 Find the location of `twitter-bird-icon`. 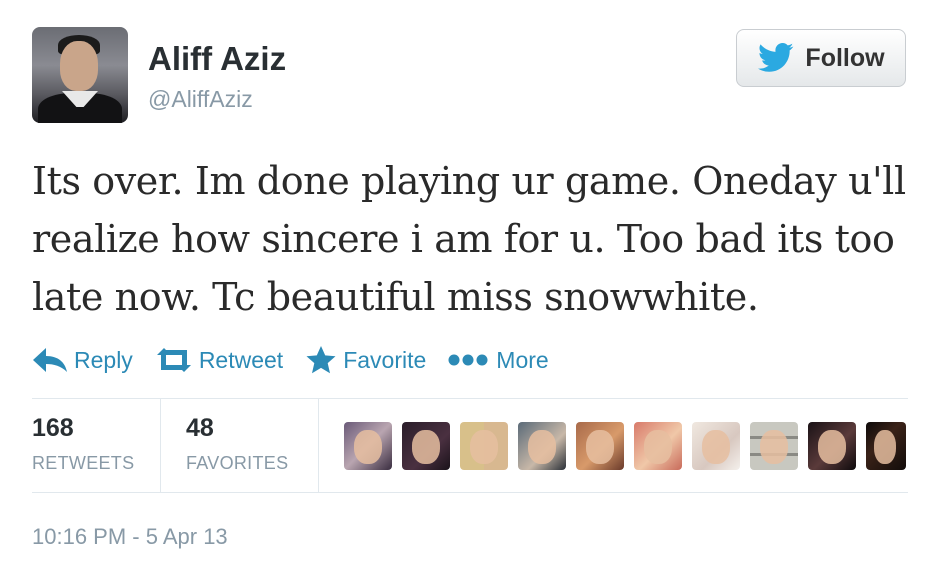

twitter-bird-icon is located at coordinates (776, 57).